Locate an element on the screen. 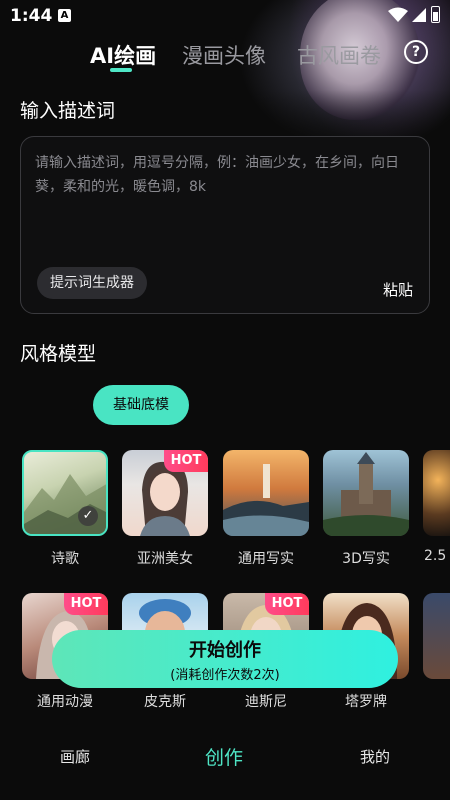 This screenshot has height=800, width=450. nav-create: 创作 is located at coordinates (224, 756).